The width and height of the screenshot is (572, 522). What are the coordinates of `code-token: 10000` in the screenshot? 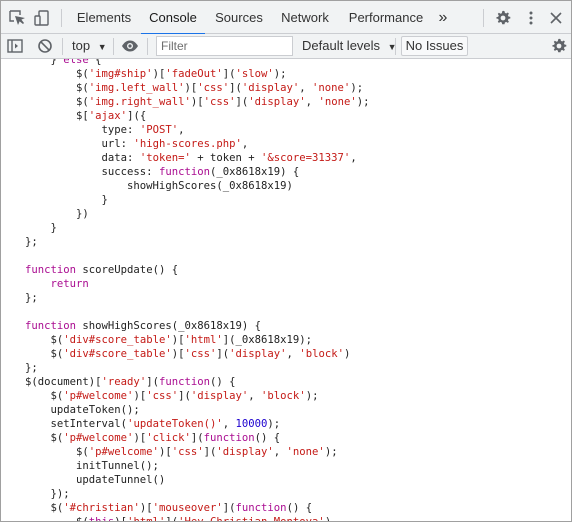 It's located at (251, 424).